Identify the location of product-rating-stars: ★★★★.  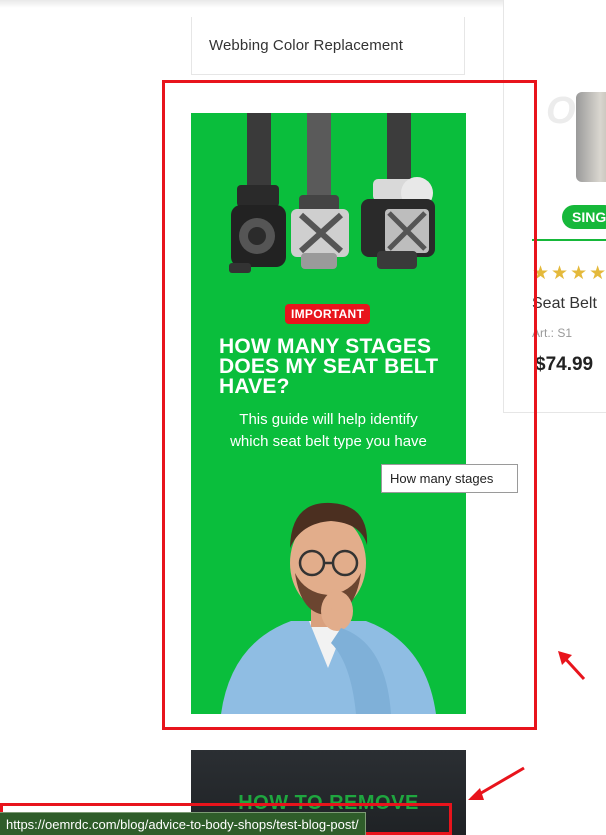
(569, 273).